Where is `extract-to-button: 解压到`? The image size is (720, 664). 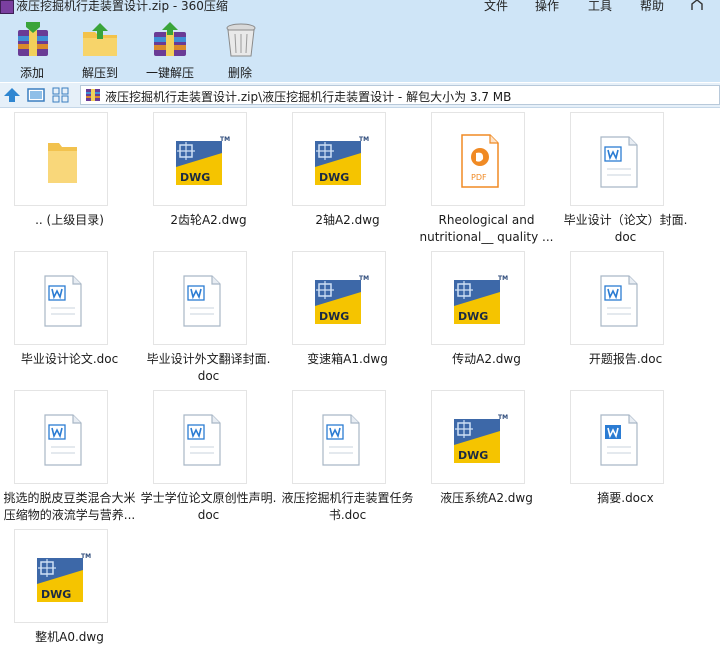 extract-to-button: 解压到 is located at coordinates (100, 51).